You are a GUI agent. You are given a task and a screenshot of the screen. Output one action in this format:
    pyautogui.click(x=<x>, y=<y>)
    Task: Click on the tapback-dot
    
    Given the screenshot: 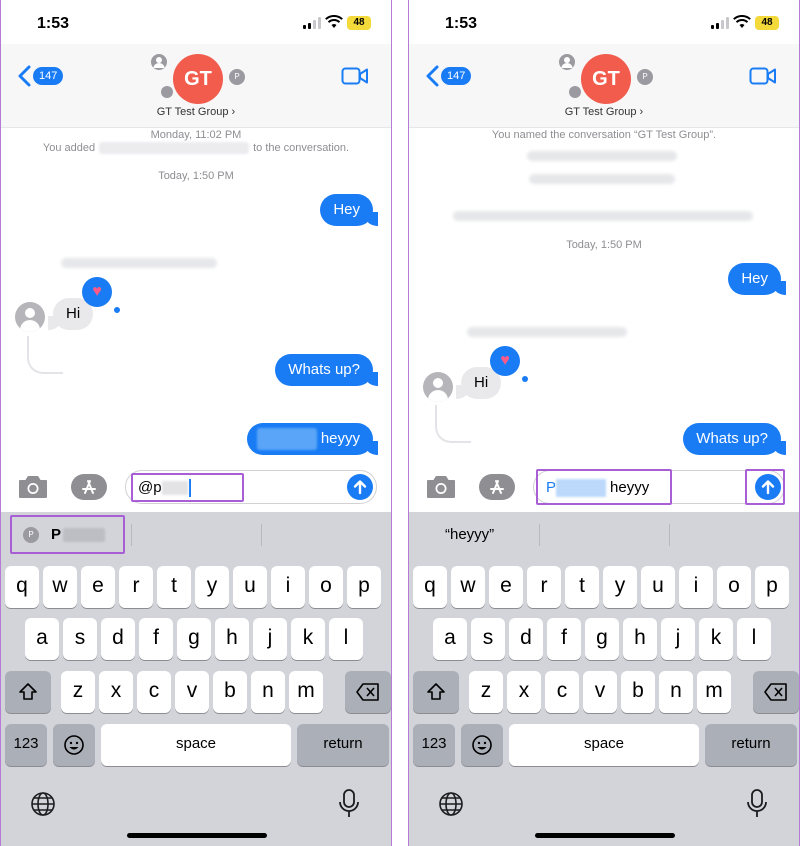 What is the action you would take?
    pyautogui.click(x=525, y=379)
    